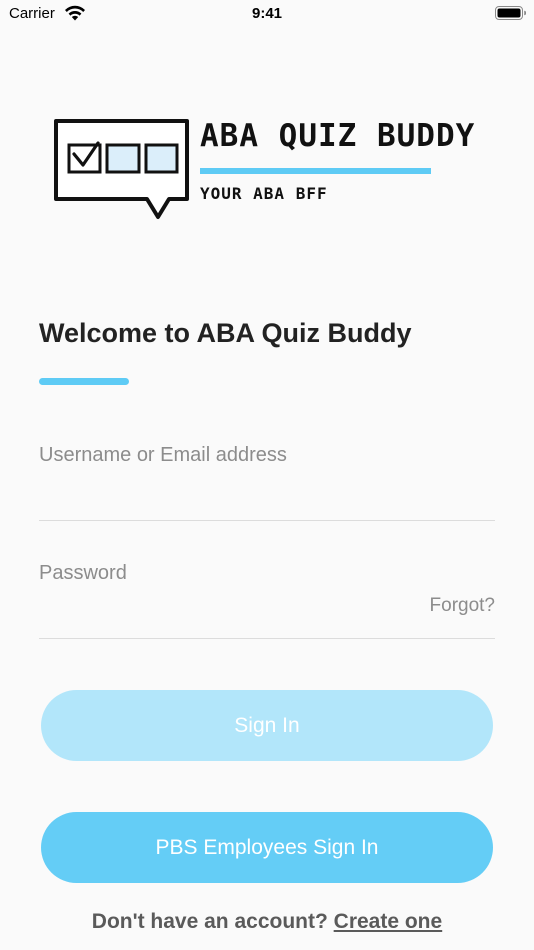  What do you see at coordinates (267, 638) in the screenshot?
I see `password-underline` at bounding box center [267, 638].